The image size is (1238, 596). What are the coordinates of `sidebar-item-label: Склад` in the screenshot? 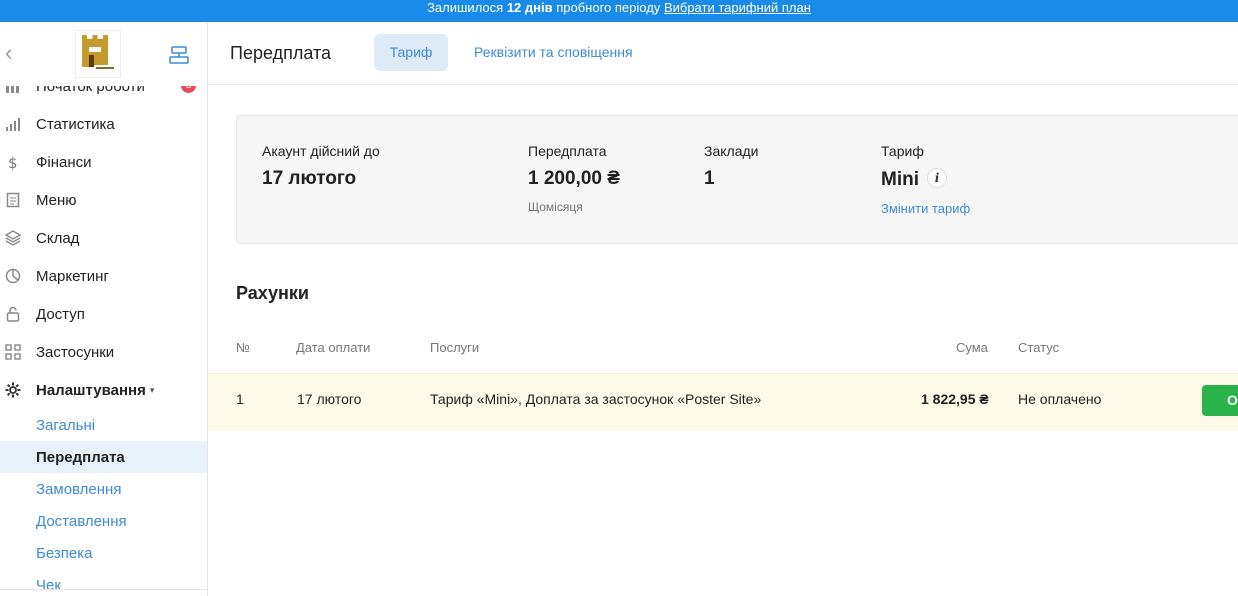 It's located at (58, 238).